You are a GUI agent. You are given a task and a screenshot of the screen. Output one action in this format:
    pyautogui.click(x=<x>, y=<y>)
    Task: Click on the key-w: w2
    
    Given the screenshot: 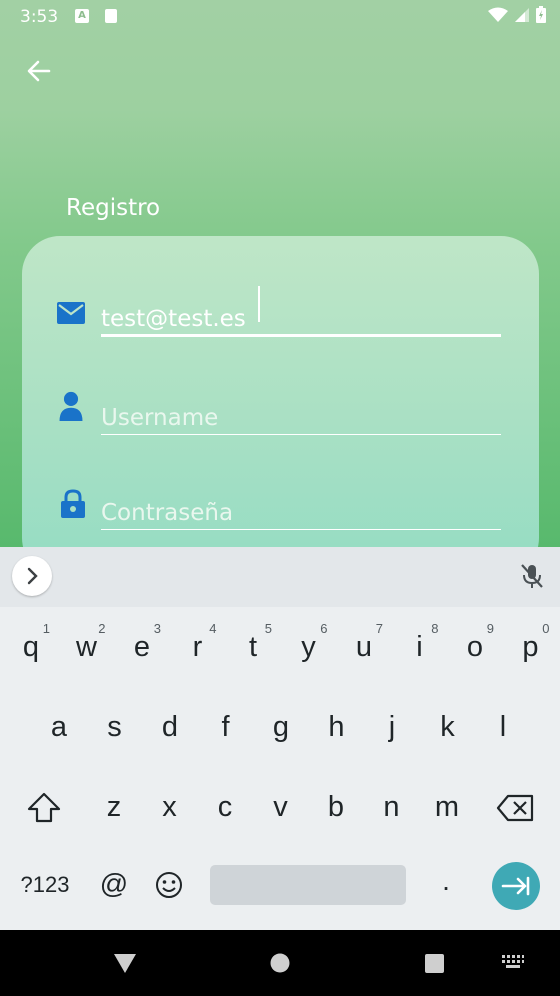 What is the action you would take?
    pyautogui.click(x=87, y=648)
    